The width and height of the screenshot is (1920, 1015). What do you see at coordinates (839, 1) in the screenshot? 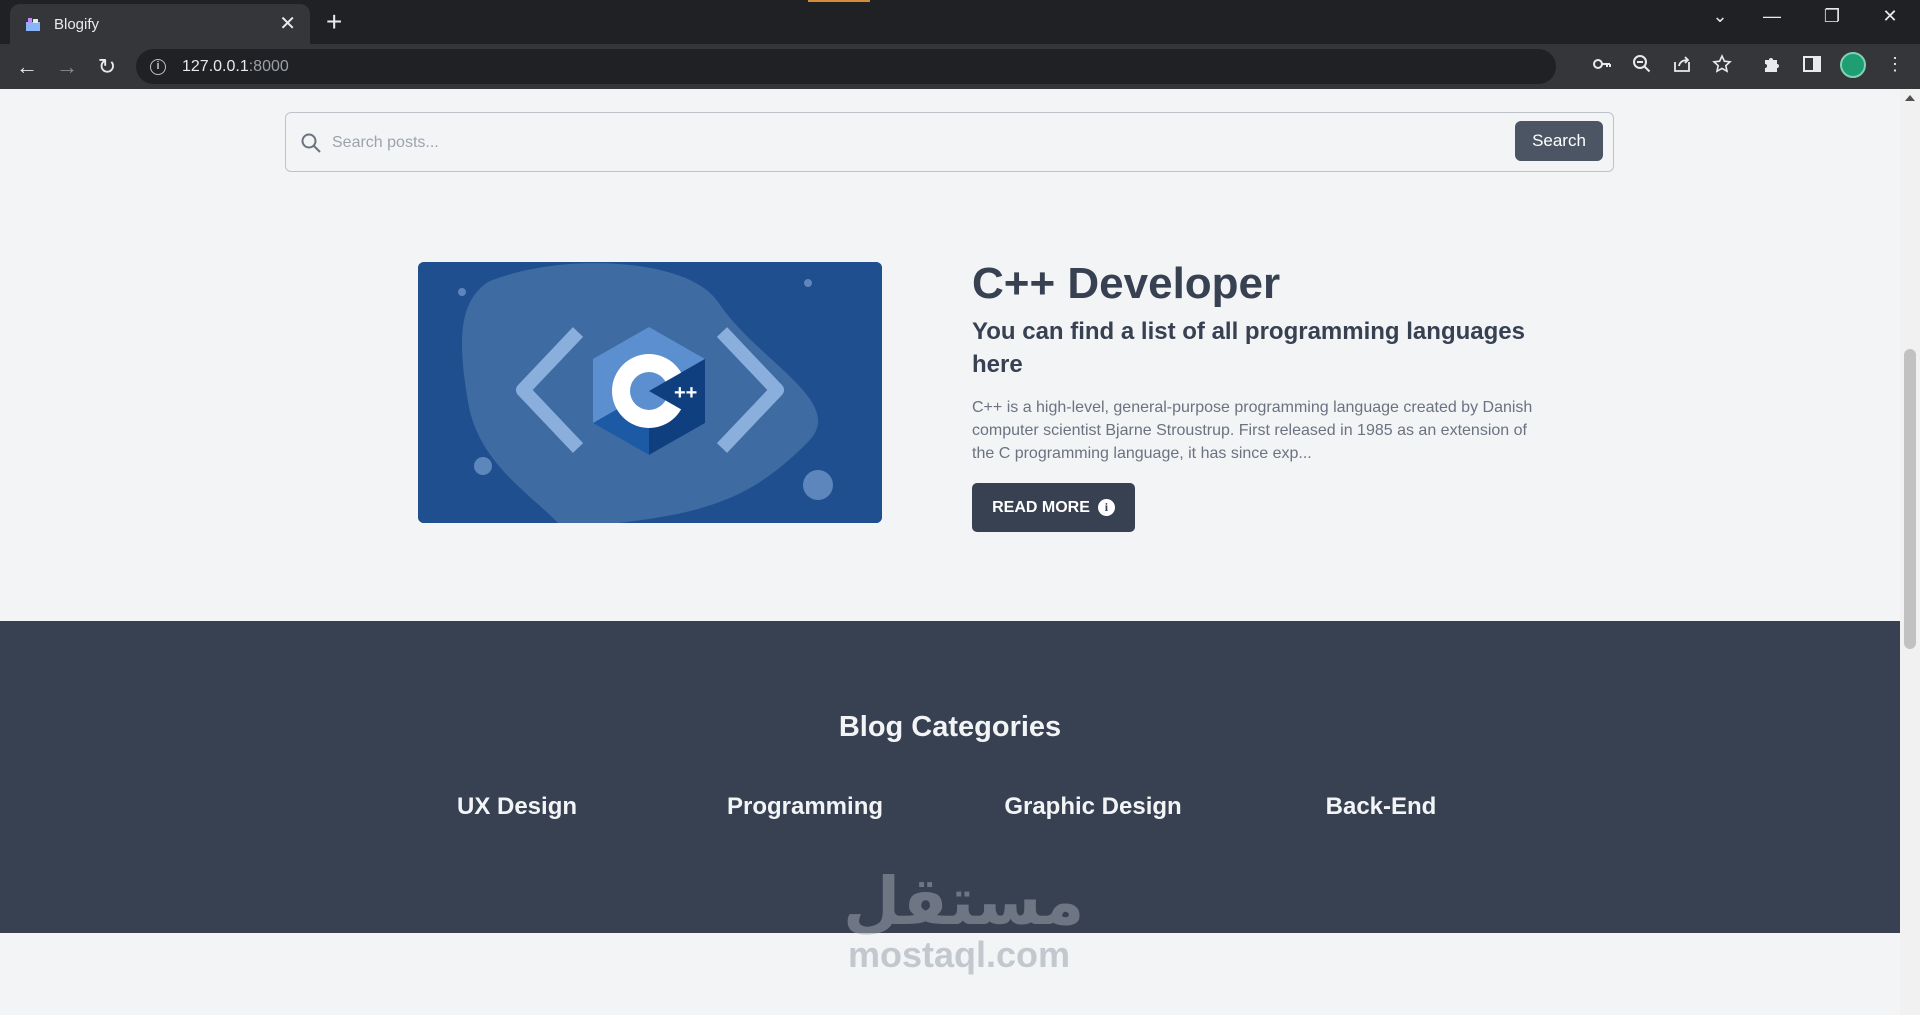
I see `tab-accent-line` at bounding box center [839, 1].